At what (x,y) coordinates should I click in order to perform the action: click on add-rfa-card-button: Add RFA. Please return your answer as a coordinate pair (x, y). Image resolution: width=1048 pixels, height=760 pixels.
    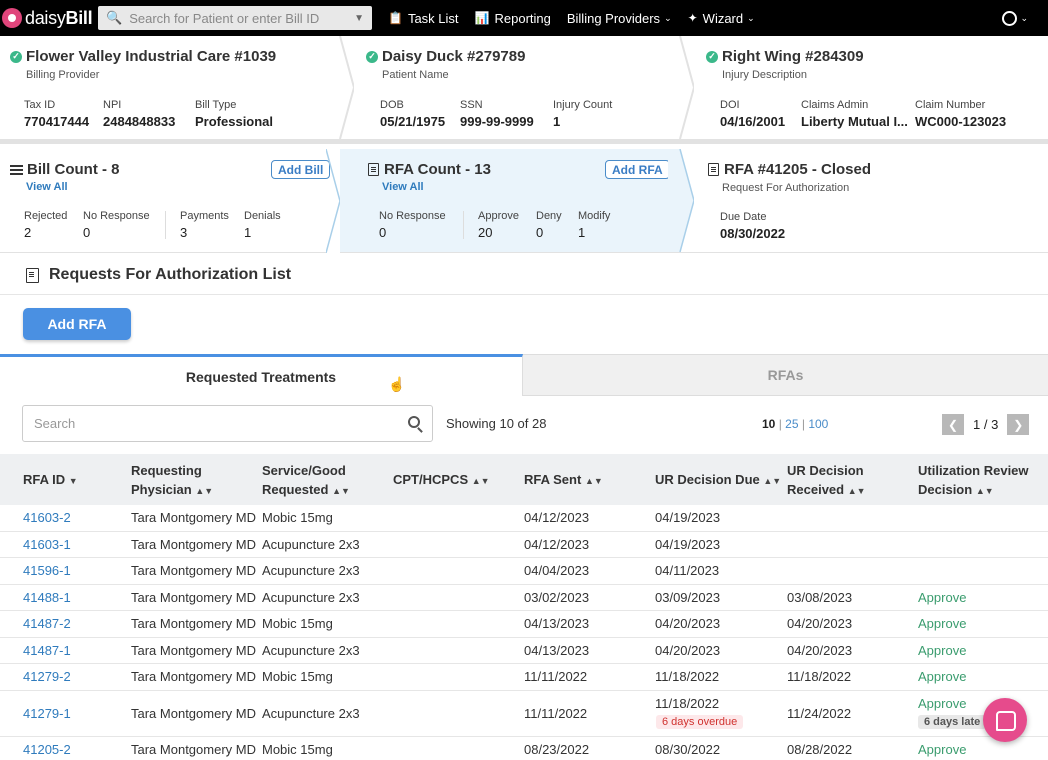
    Looking at the image, I should click on (637, 169).